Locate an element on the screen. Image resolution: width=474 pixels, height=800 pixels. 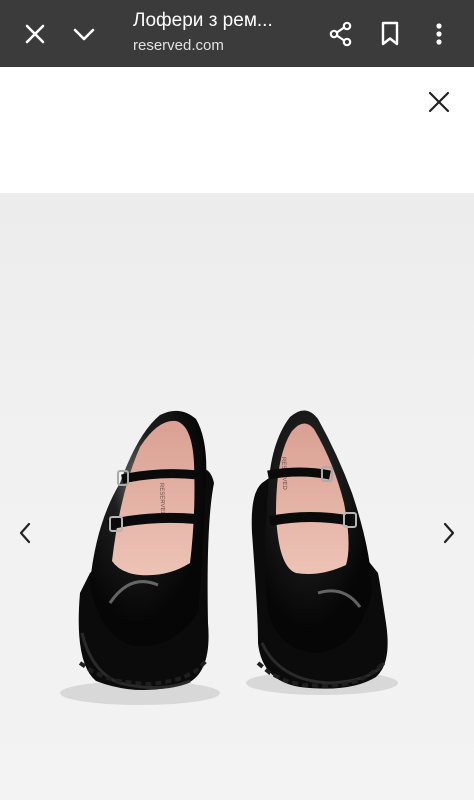
svg-text: RESERVED is located at coordinates (161, 500).